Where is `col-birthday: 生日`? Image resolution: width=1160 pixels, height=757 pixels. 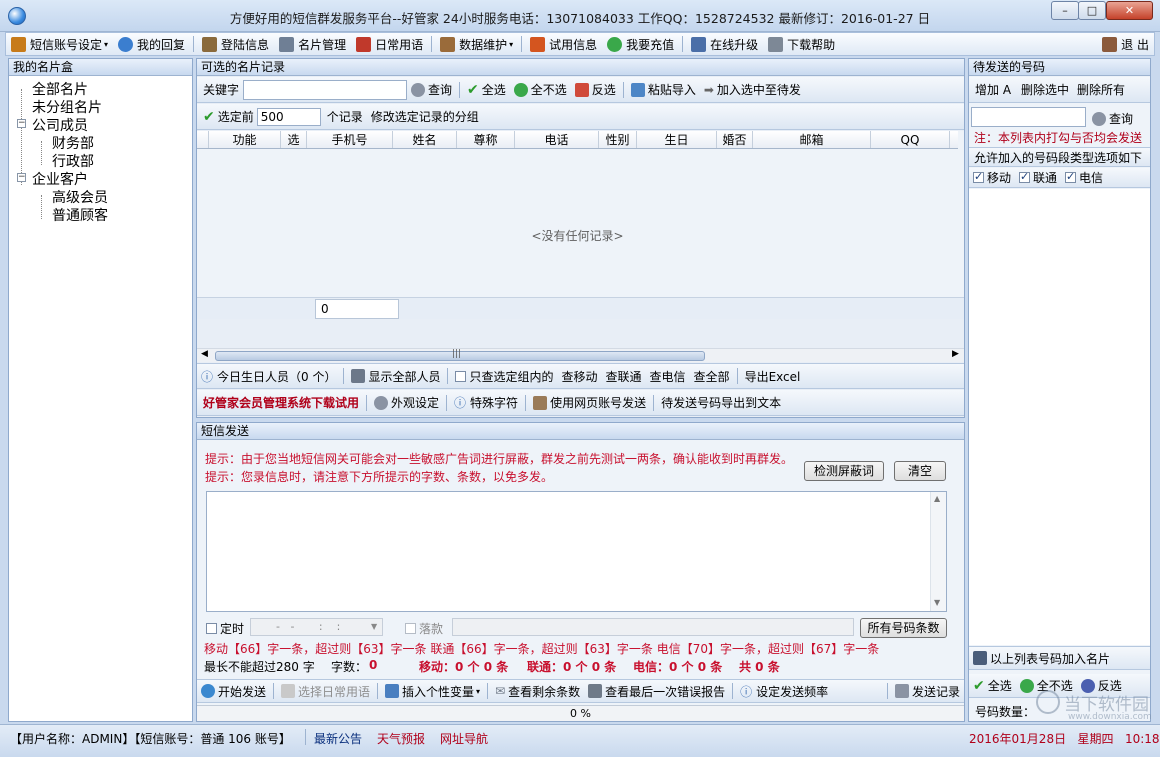
col-birthday: 生日 is located at coordinates (677, 139).